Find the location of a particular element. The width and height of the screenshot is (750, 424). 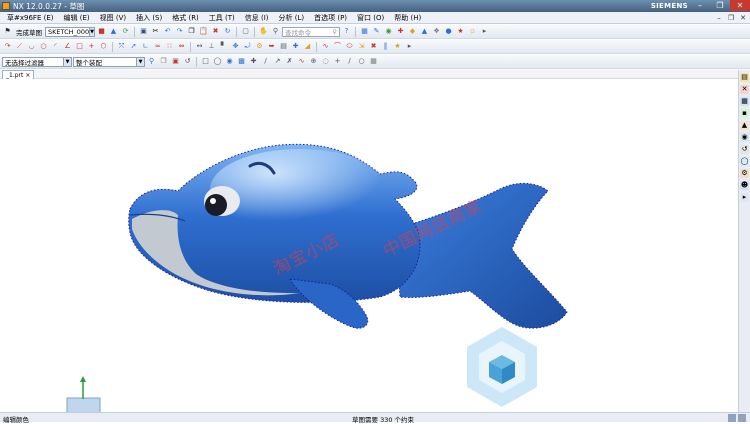

snap-midpoint-icon: ∕ is located at coordinates (265, 61).